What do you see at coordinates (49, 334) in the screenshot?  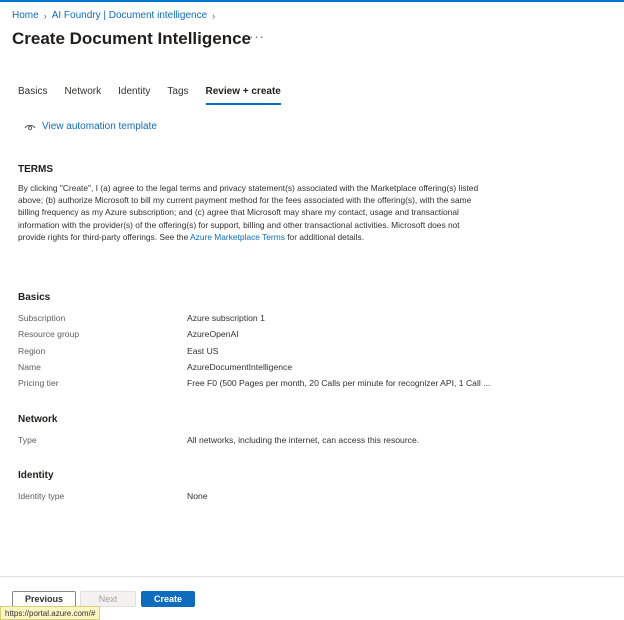 I see `resource-group-label: Resource group` at bounding box center [49, 334].